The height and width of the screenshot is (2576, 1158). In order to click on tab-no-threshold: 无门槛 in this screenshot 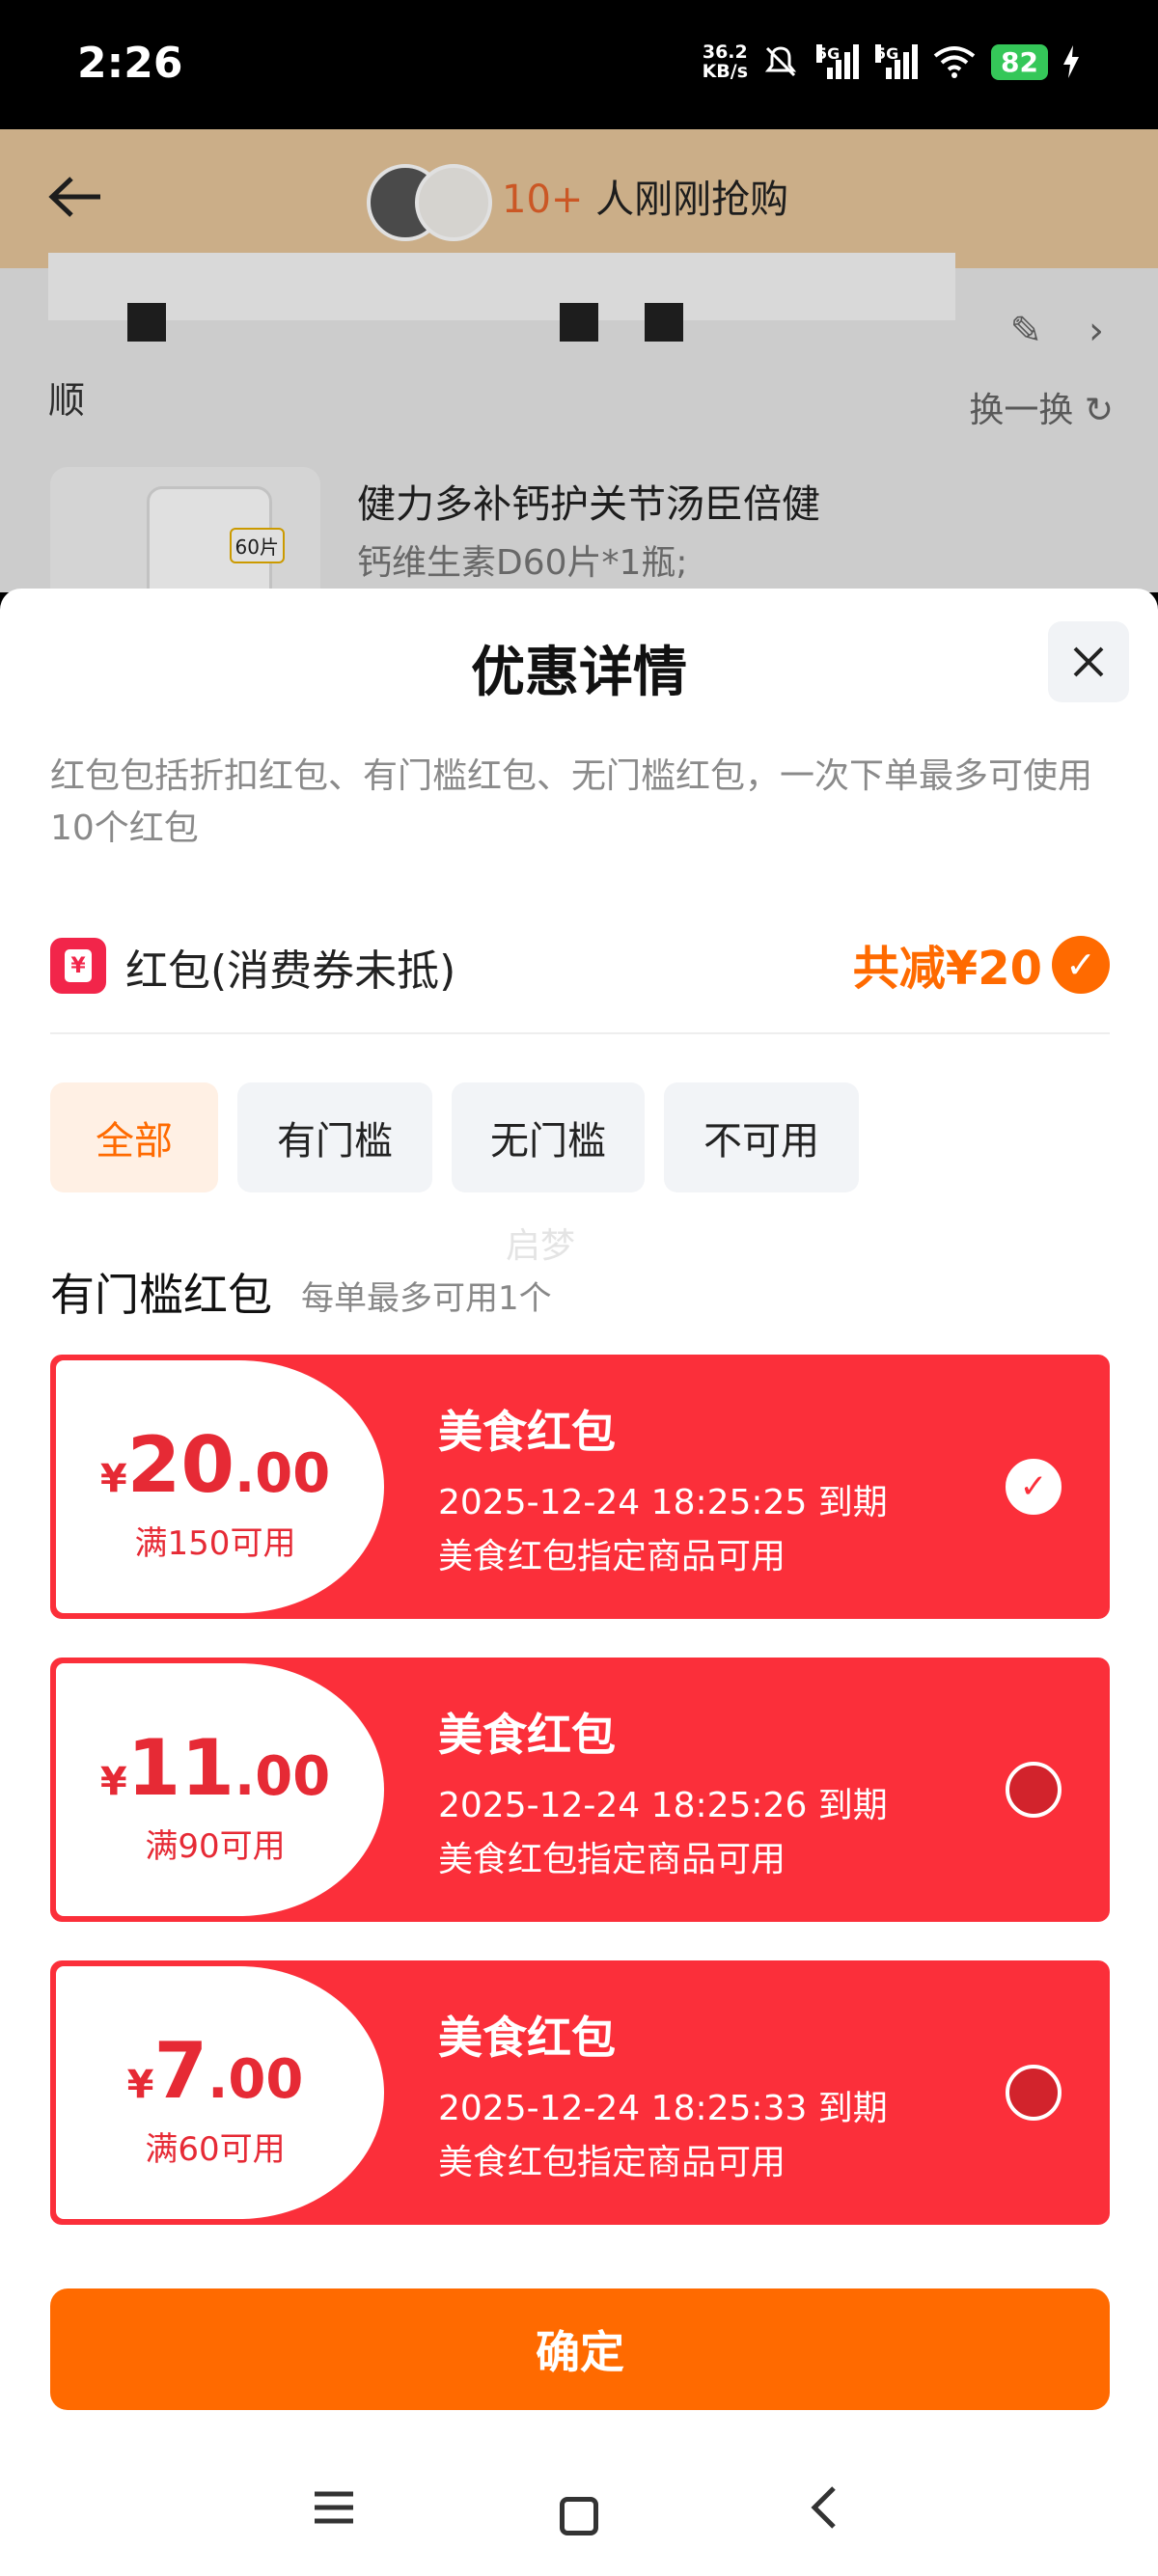, I will do `click(548, 1137)`.